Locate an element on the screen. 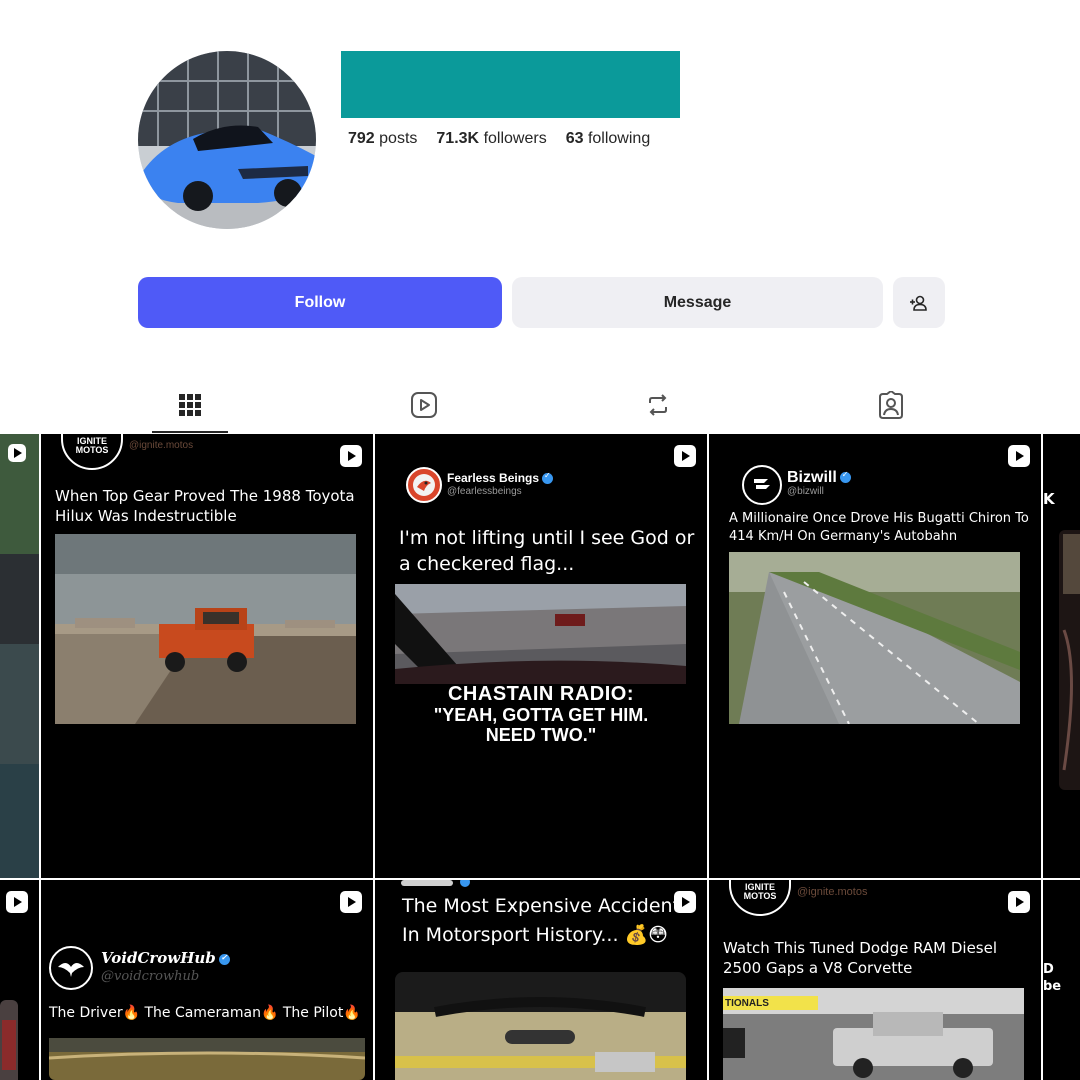 The height and width of the screenshot is (1080, 1080). following-stat: 63 following is located at coordinates (608, 139).